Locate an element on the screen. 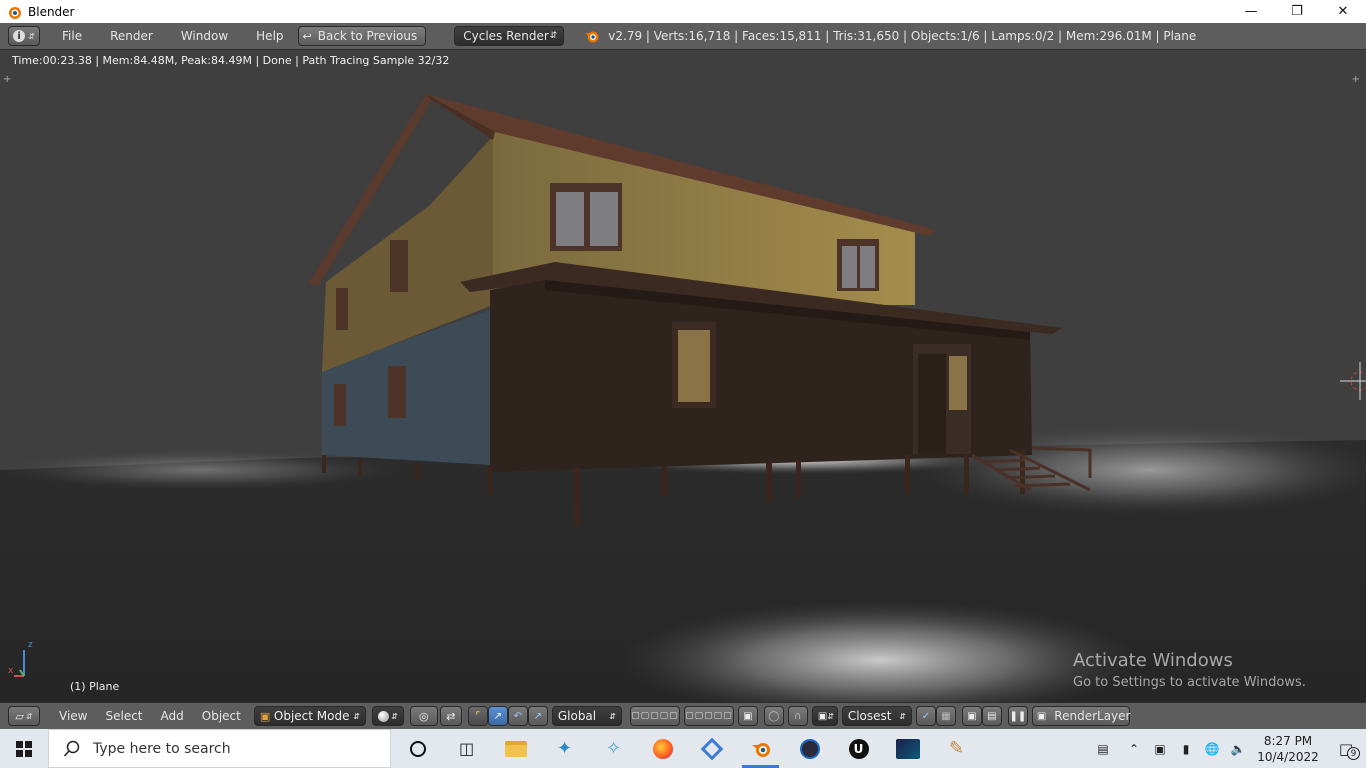 The width and height of the screenshot is (1366, 768). opengl-render-button: ▣ is located at coordinates (971, 716).